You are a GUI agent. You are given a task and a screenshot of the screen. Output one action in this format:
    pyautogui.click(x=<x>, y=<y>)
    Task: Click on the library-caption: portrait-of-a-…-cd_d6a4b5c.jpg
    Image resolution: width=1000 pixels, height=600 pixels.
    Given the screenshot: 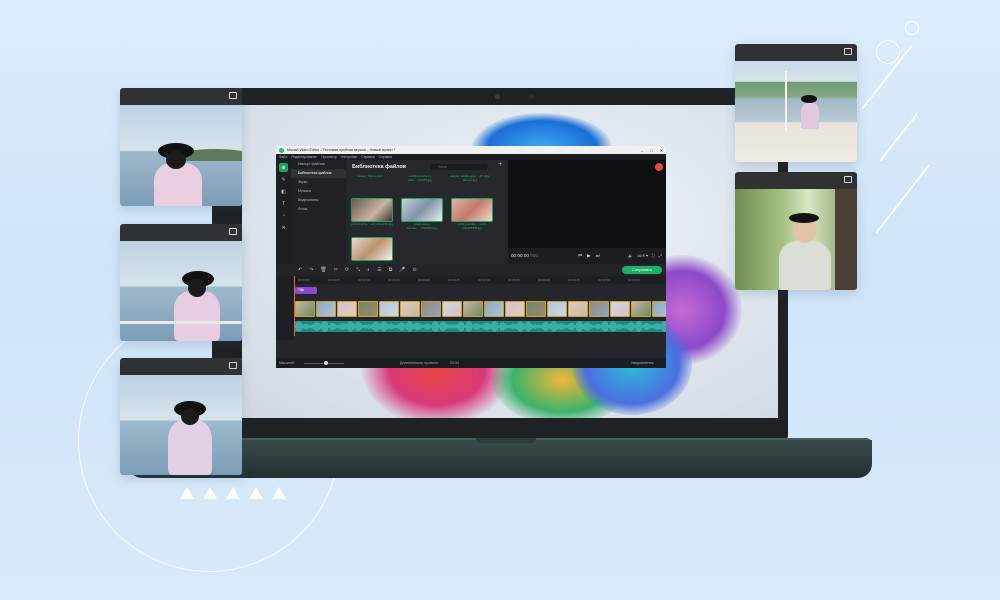 What is the action you would take?
    pyautogui.click(x=372, y=224)
    